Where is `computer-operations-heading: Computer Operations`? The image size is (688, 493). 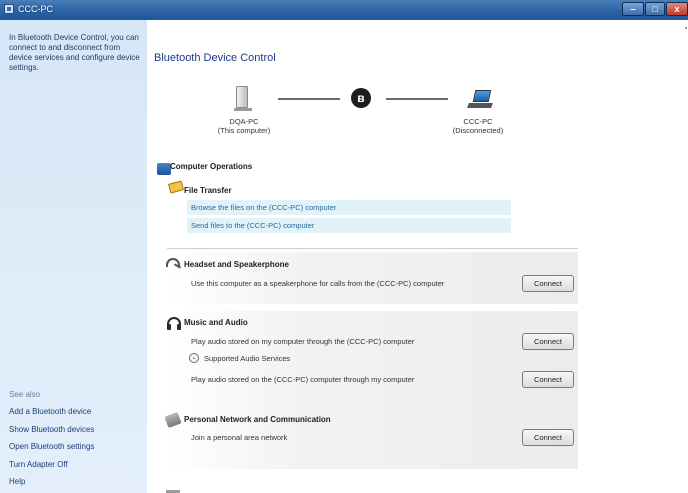
computer-operations-heading: Computer Operations is located at coordinates (211, 166).